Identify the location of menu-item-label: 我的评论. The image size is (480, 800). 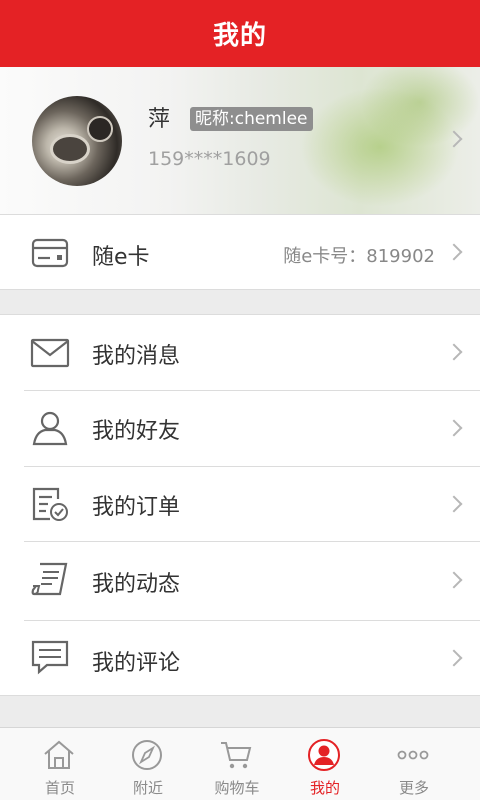
(136, 663).